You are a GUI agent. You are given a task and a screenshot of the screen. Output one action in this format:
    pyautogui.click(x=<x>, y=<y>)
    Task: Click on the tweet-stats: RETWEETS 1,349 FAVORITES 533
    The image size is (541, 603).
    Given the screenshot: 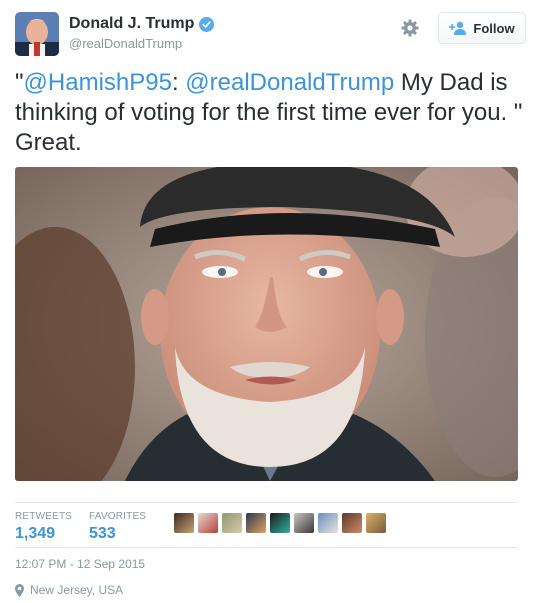 What is the action you would take?
    pyautogui.click(x=266, y=525)
    